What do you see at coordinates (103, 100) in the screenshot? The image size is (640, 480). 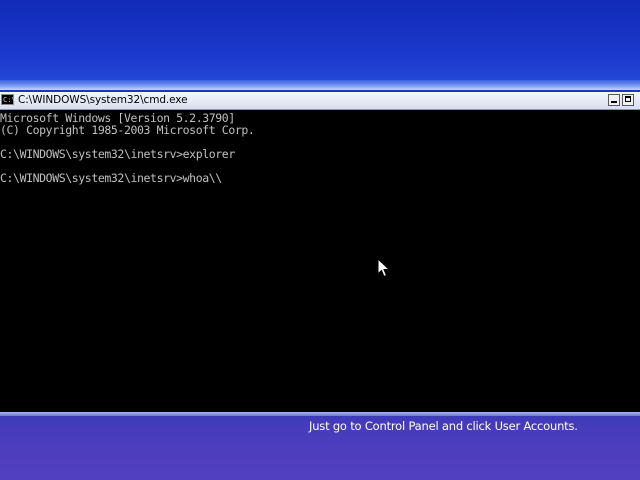 I see `window-title: C:\WINDOWS\system32\cmd.exe` at bounding box center [103, 100].